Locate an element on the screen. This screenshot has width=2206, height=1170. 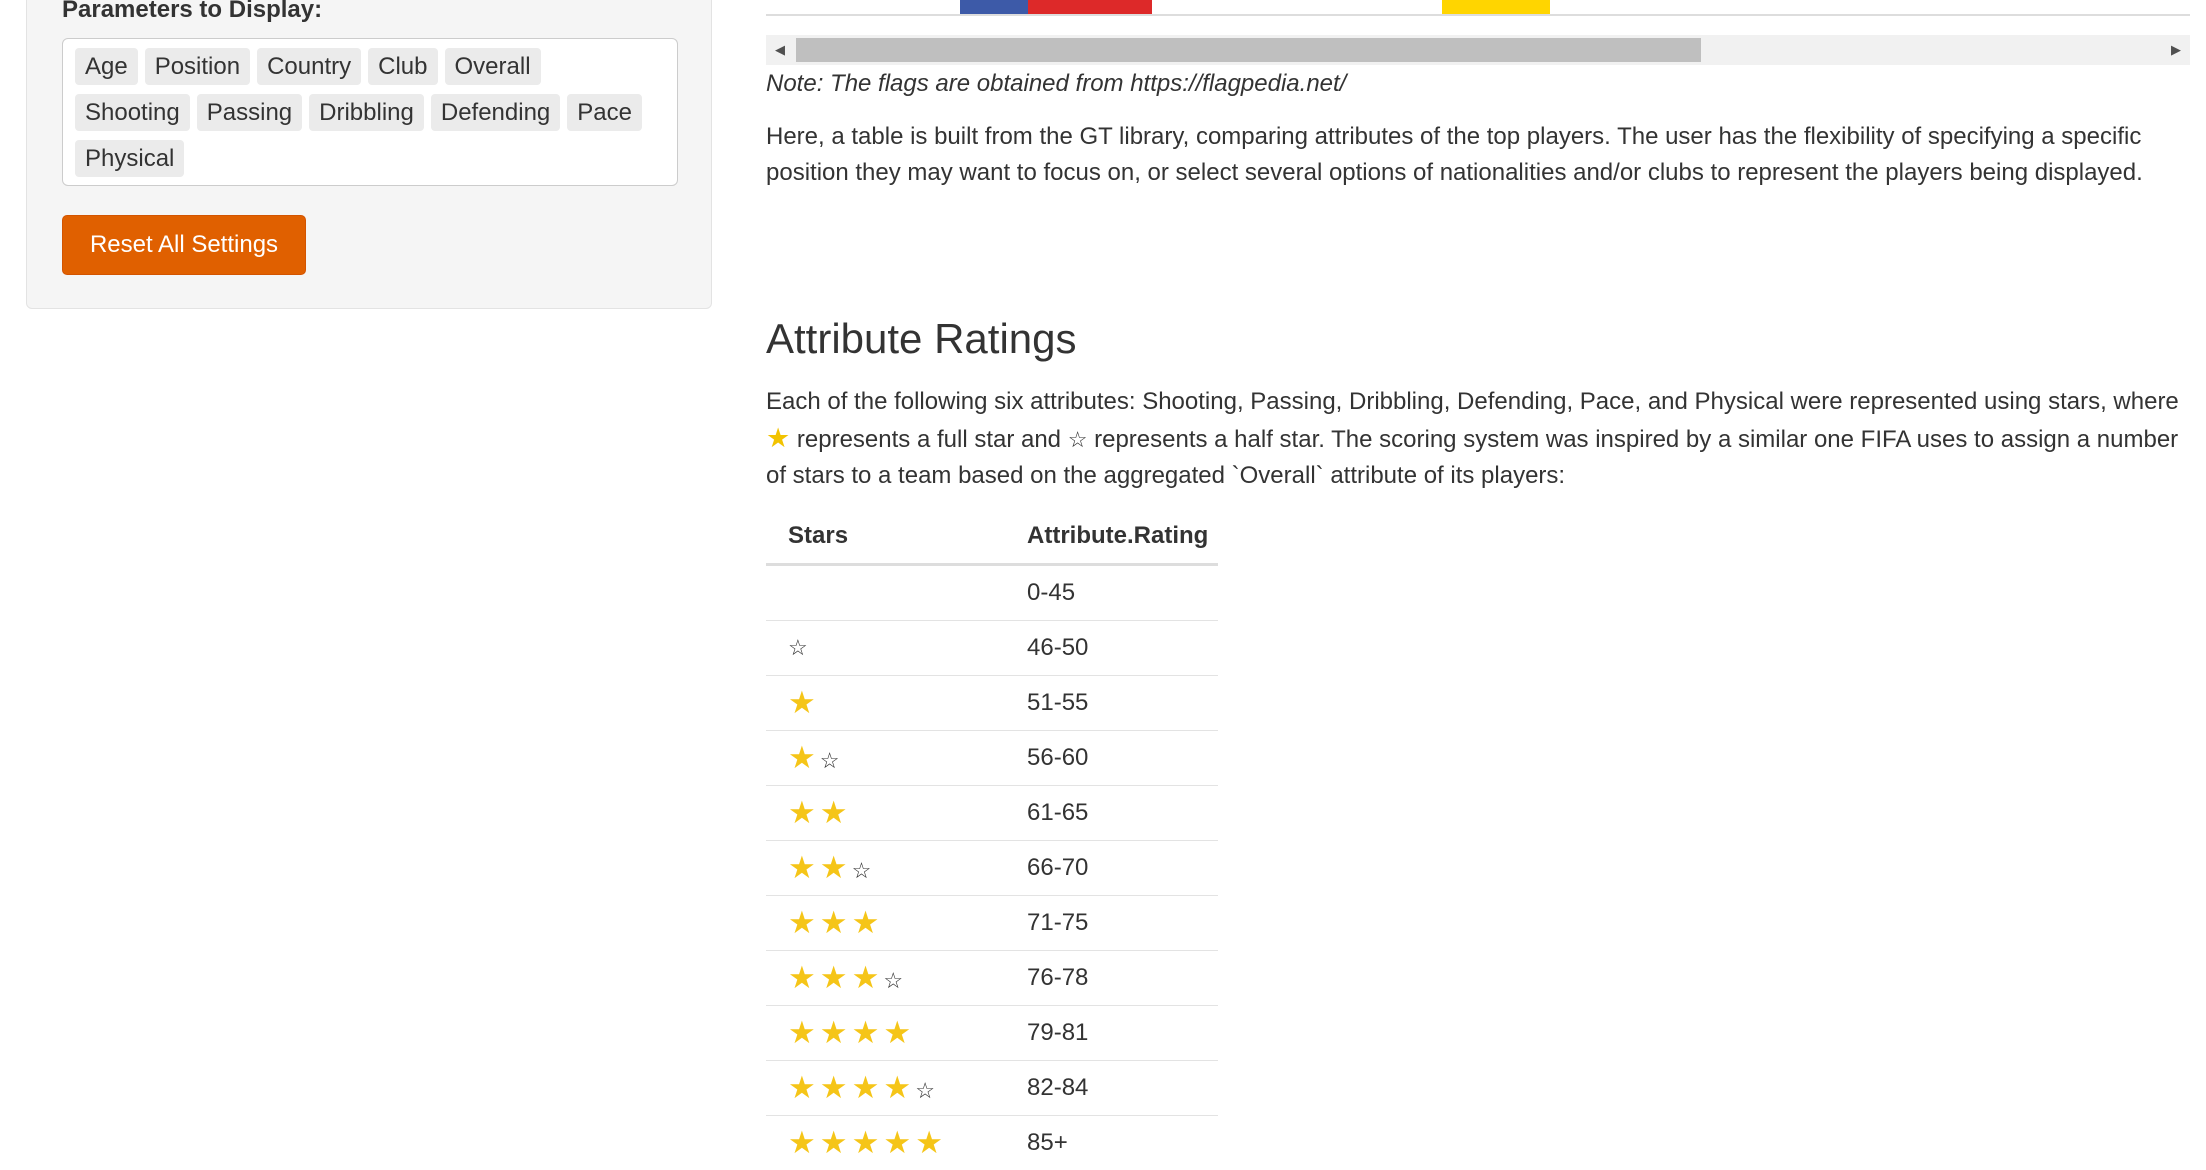
column-header-rating: Attribute.Rating is located at coordinates (1111, 536).